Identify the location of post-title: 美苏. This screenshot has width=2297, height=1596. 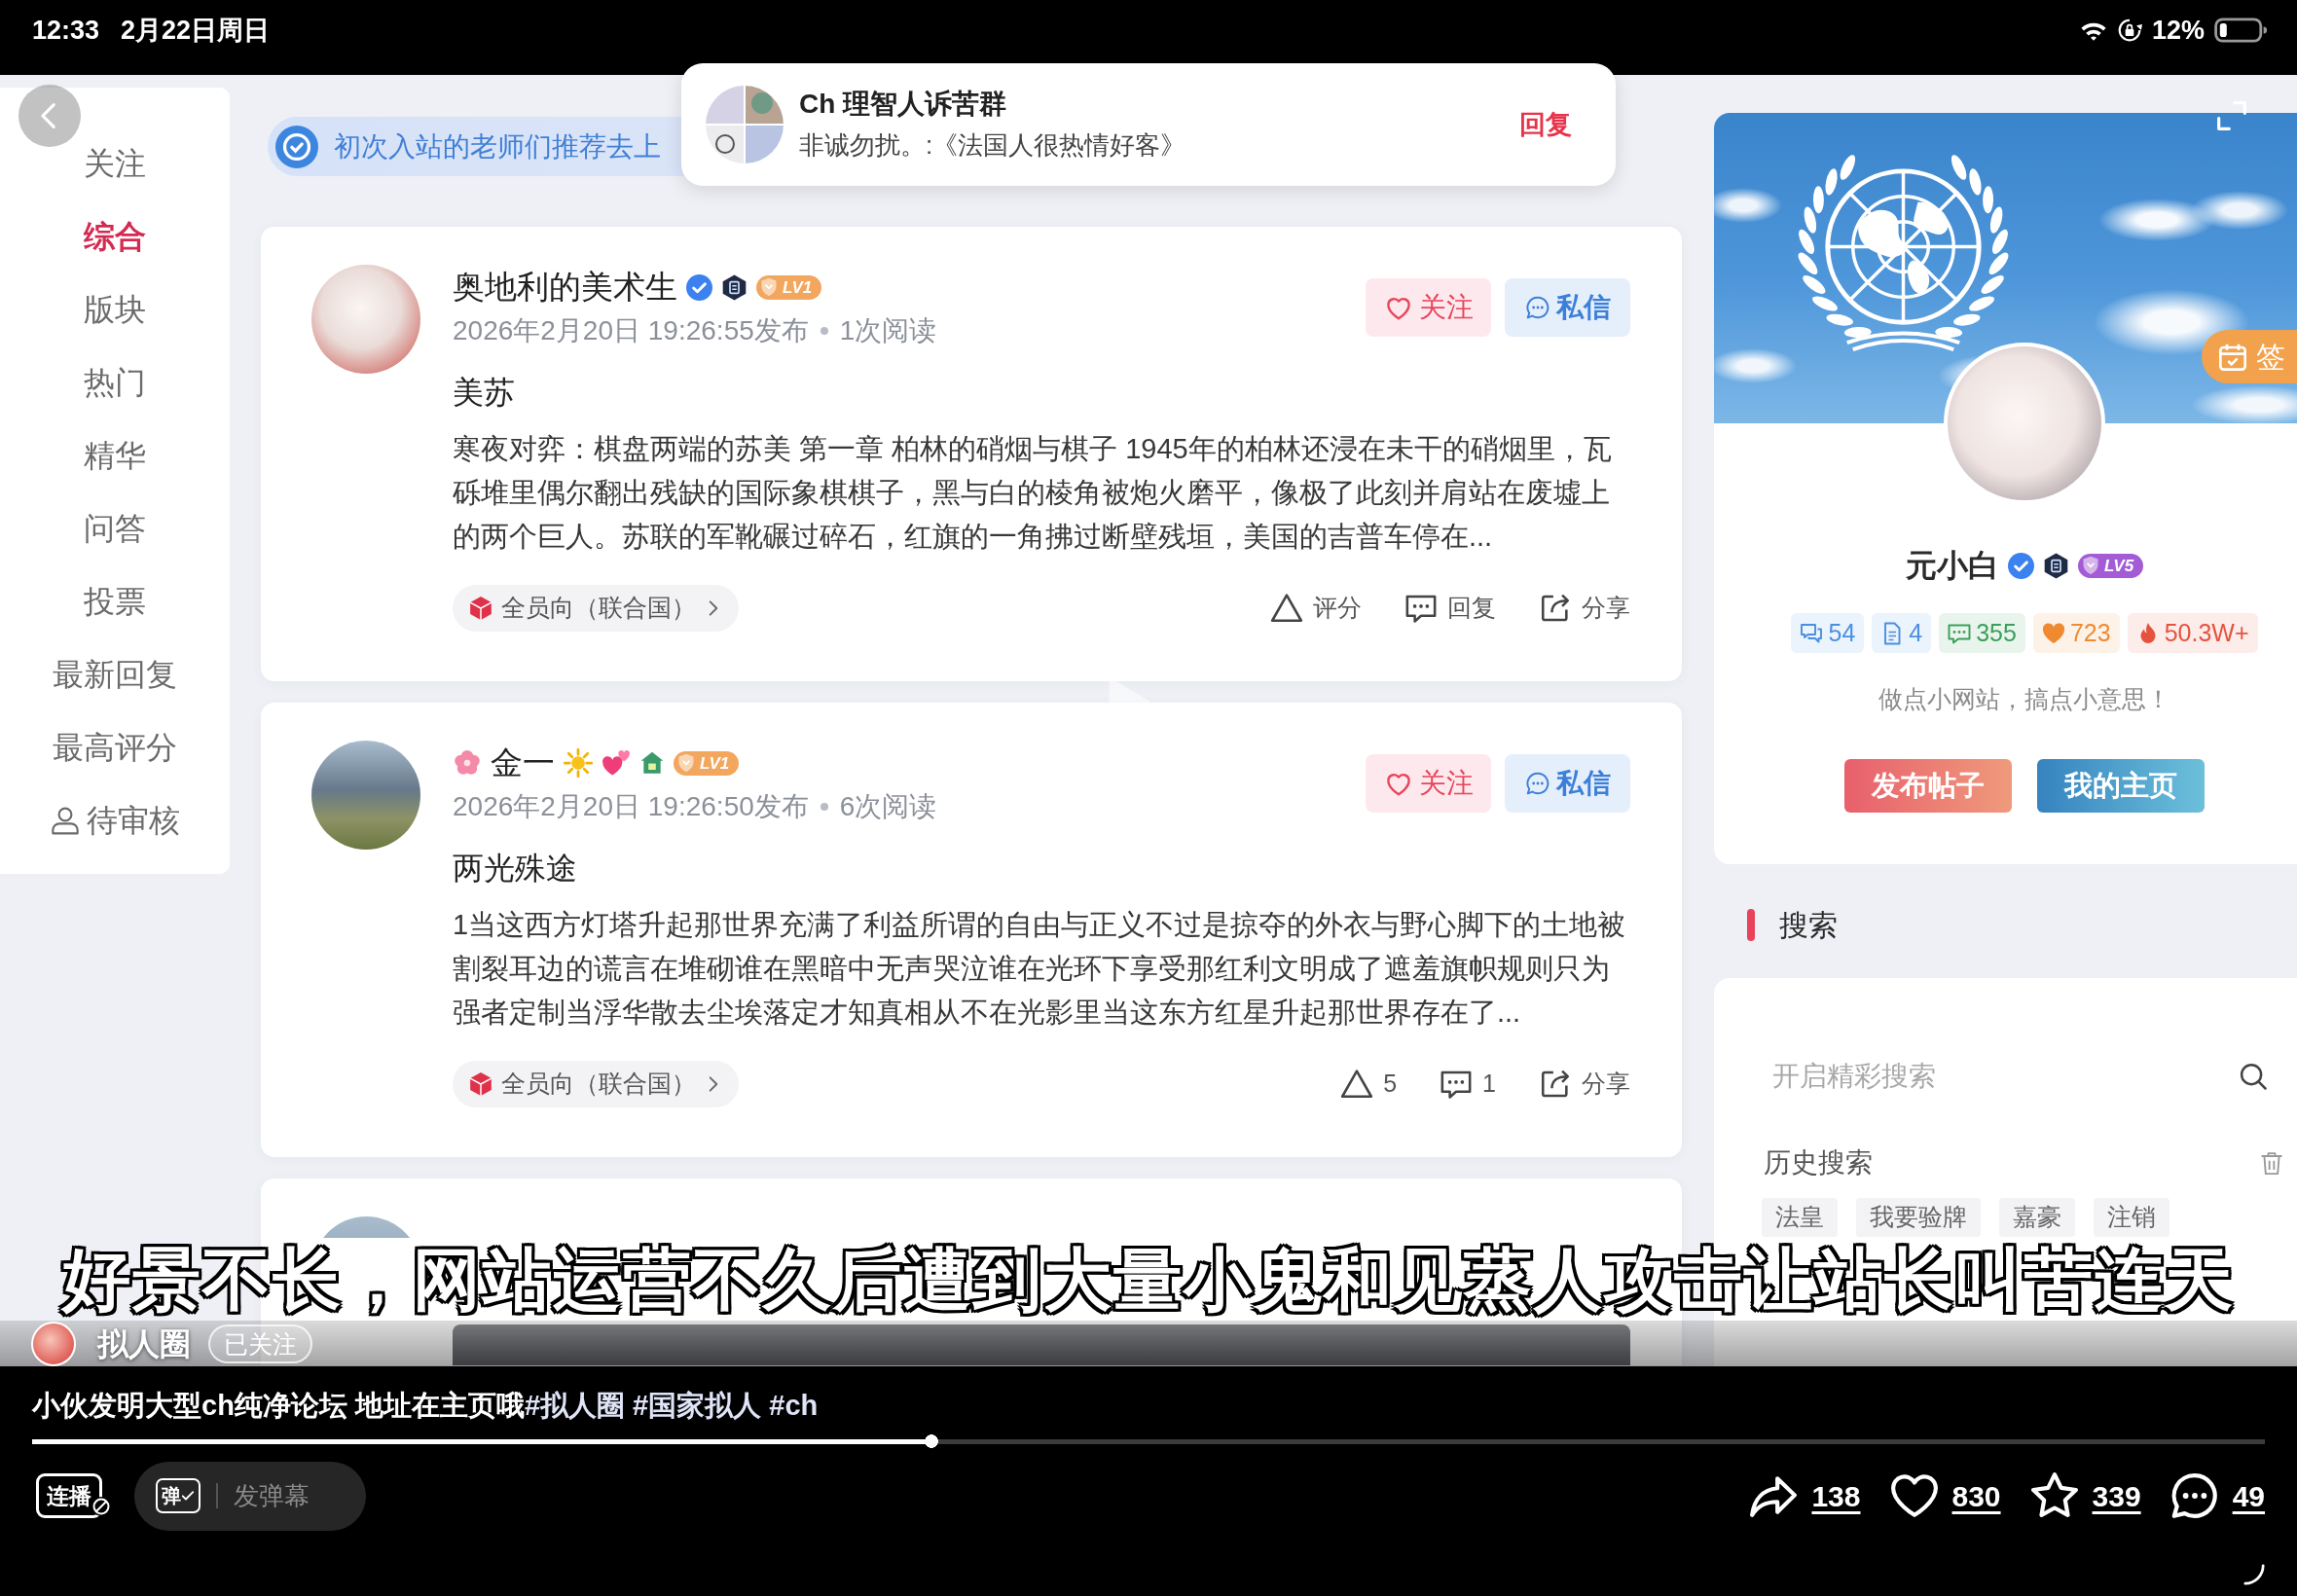
(1041, 392).